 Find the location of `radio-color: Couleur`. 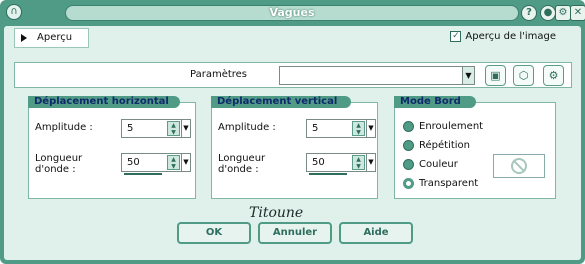

radio-color: Couleur is located at coordinates (430, 164).